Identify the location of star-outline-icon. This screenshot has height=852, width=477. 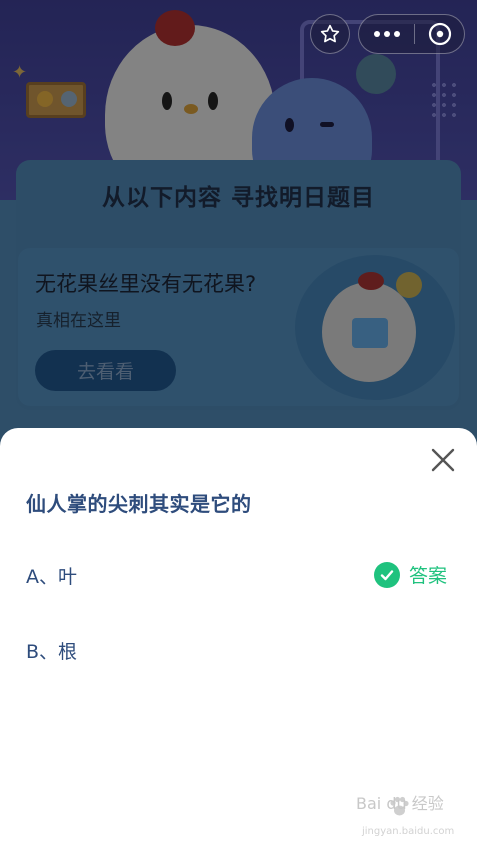
(330, 33).